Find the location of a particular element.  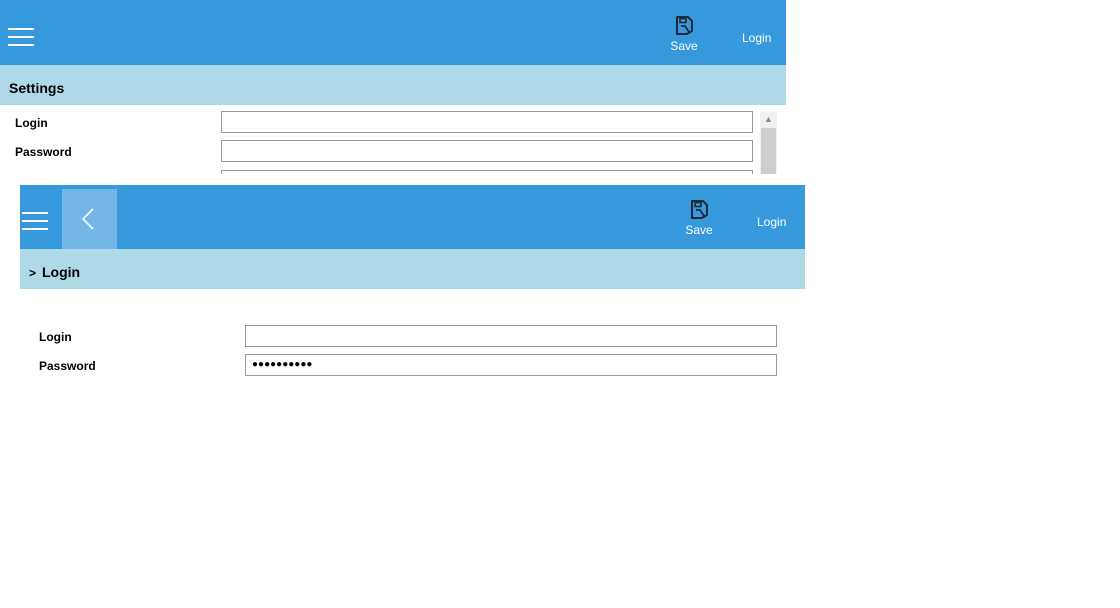

page-title-bar: Settings is located at coordinates (393, 85).